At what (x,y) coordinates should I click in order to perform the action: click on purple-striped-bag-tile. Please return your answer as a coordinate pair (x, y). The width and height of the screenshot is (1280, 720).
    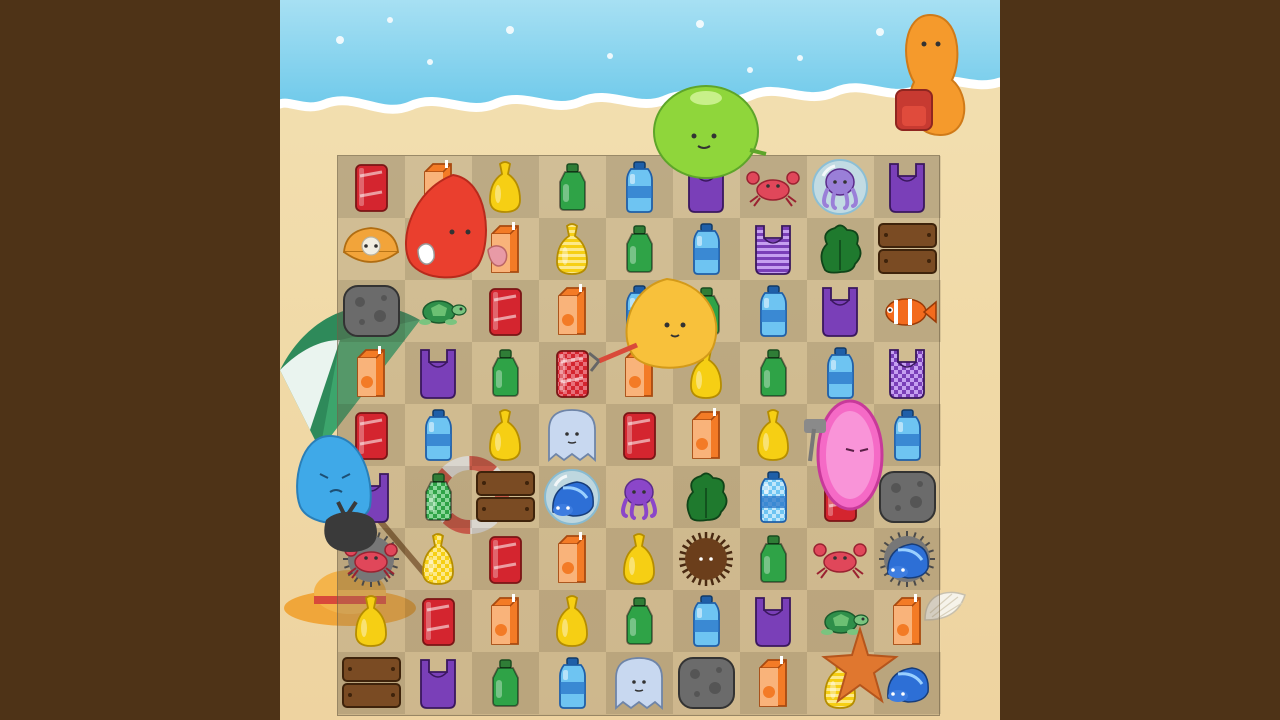
    Looking at the image, I should click on (773, 249).